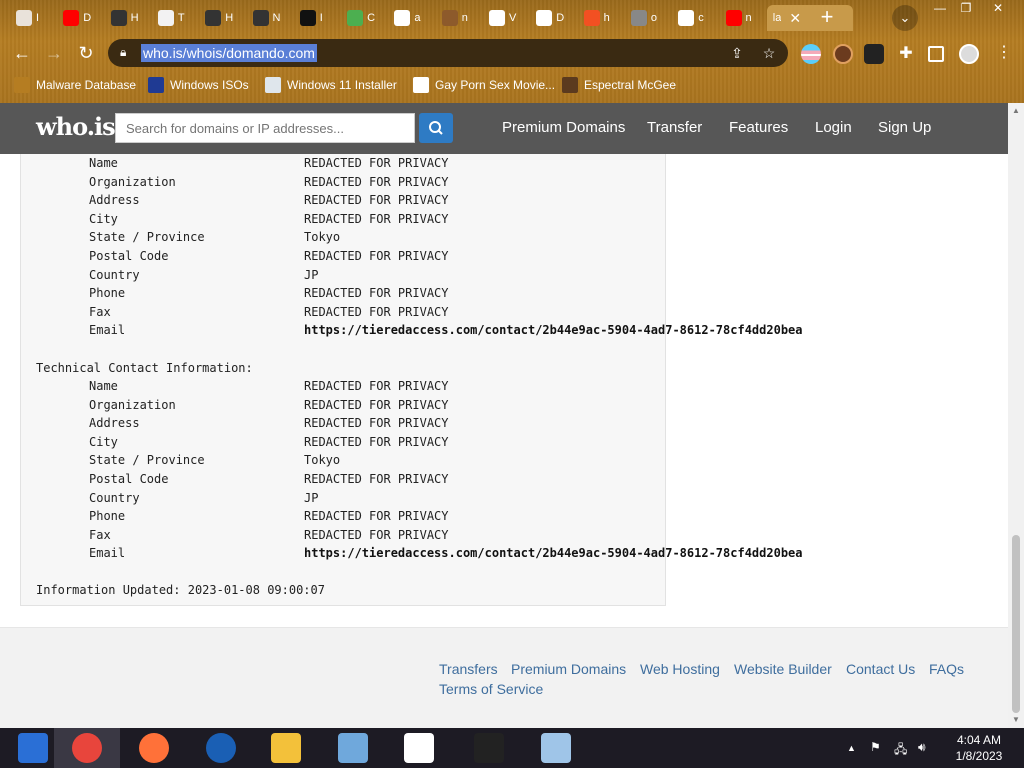  Describe the element at coordinates (966, 9) in the screenshot. I see `restore-button: ❐` at that location.